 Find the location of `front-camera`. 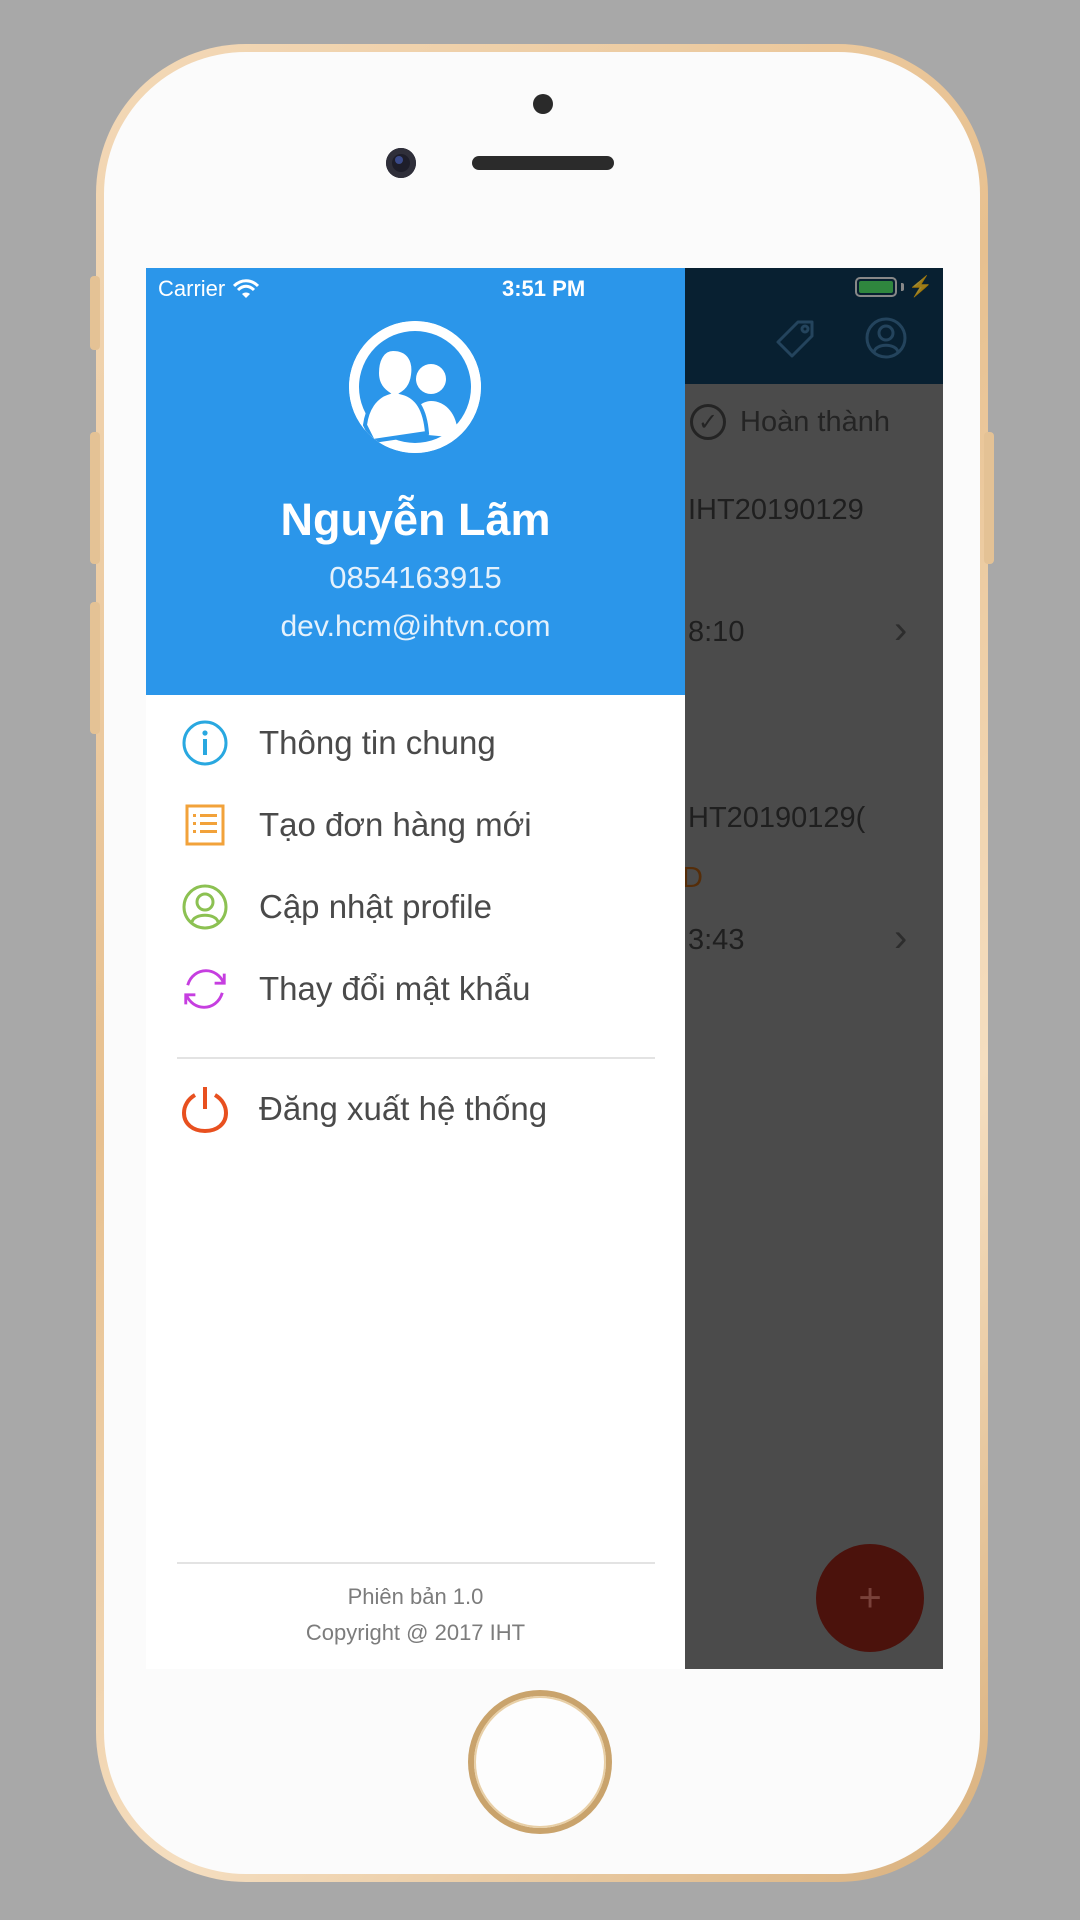

front-camera is located at coordinates (401, 163).